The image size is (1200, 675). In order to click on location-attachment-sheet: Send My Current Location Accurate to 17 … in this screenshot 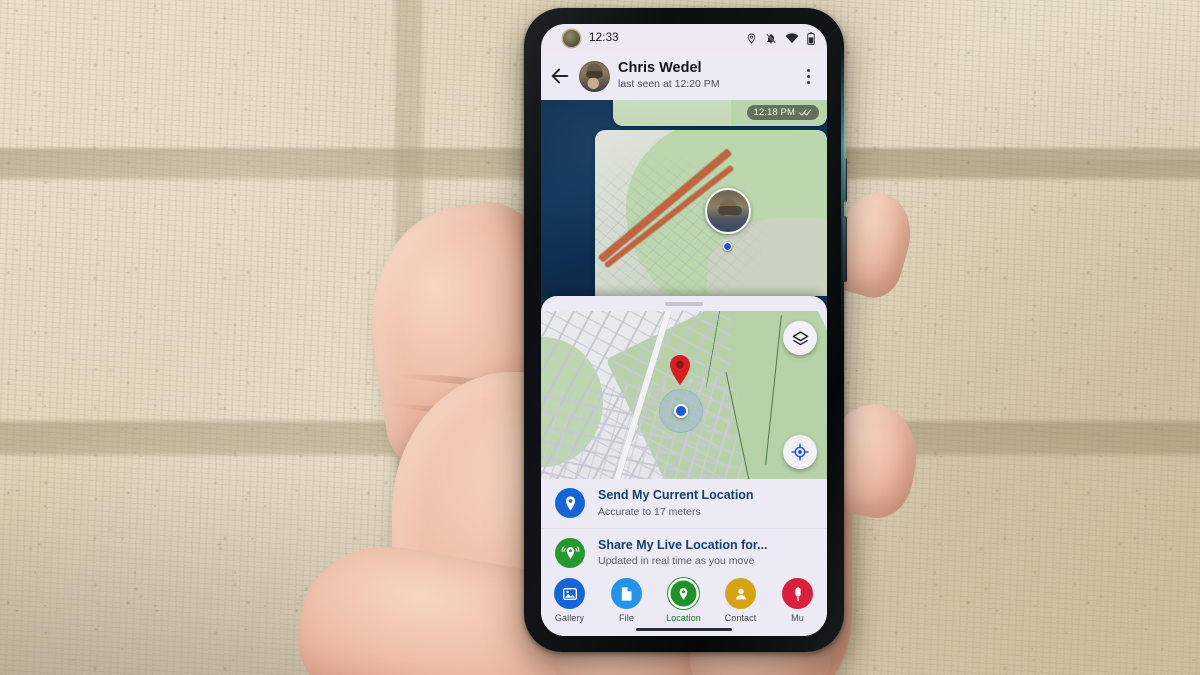, I will do `click(684, 466)`.